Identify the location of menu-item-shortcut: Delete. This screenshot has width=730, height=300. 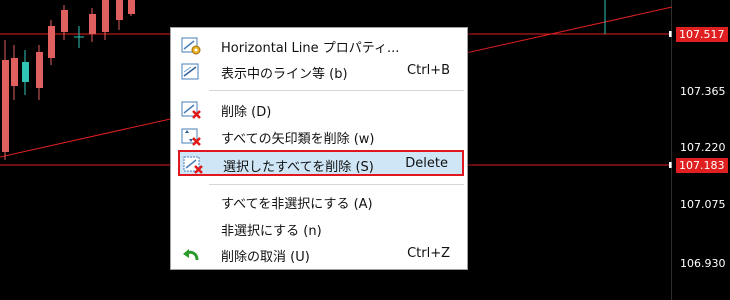
(426, 163).